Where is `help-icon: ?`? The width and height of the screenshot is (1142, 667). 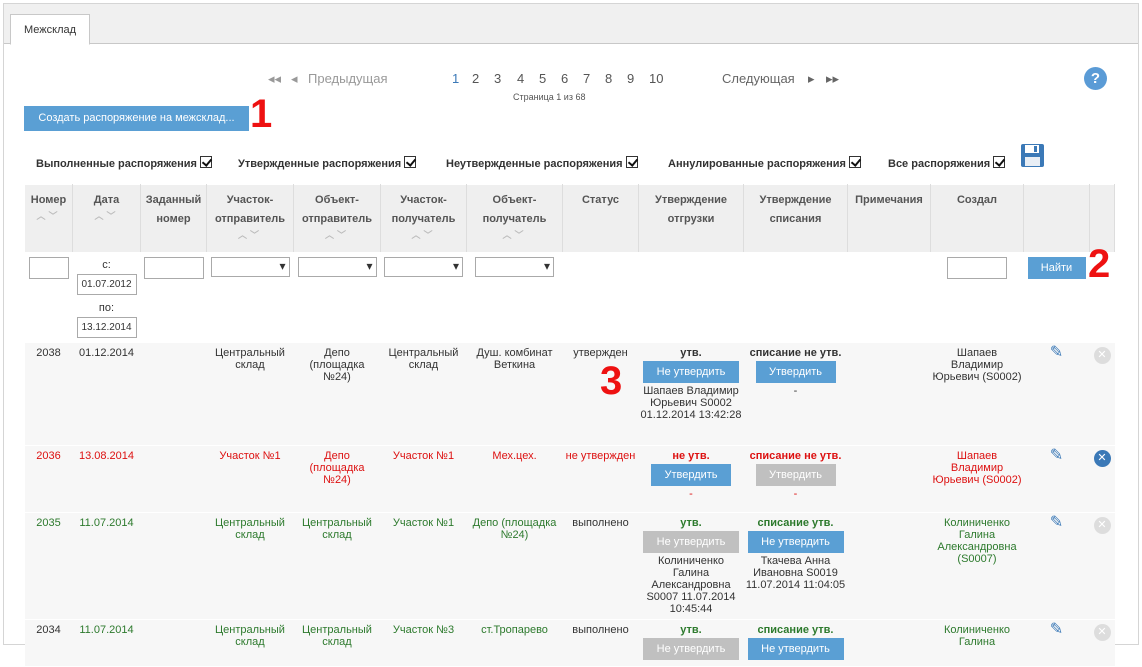 help-icon: ? is located at coordinates (1095, 78).